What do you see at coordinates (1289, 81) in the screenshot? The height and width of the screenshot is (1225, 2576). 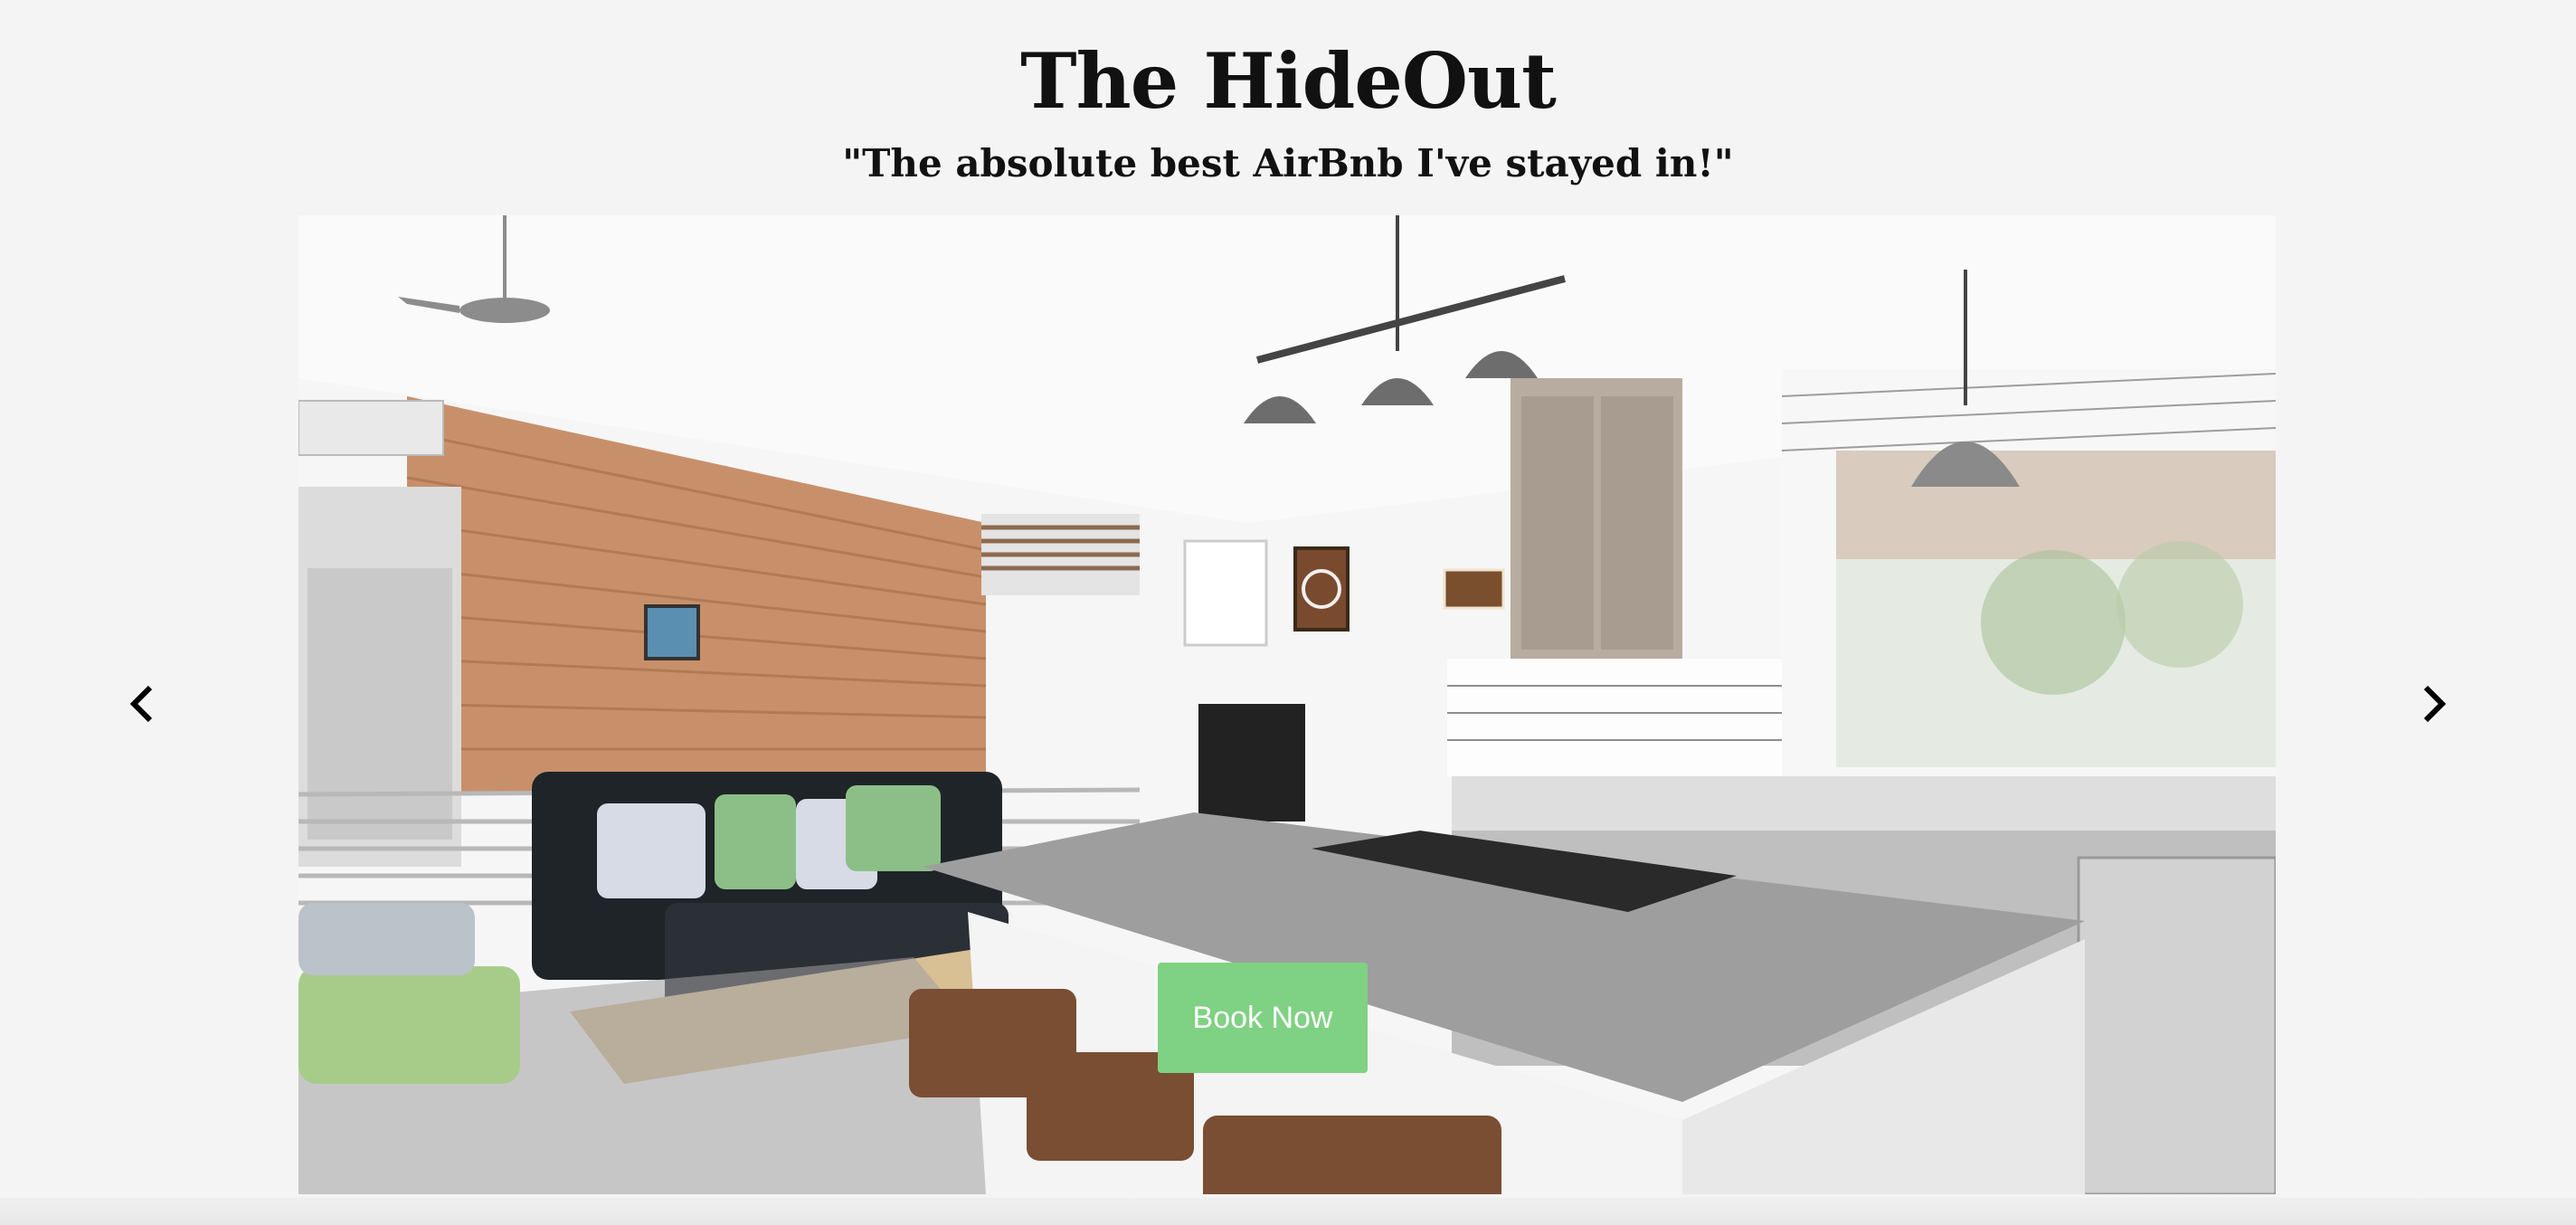 I see `page-title: The HideOut` at bounding box center [1289, 81].